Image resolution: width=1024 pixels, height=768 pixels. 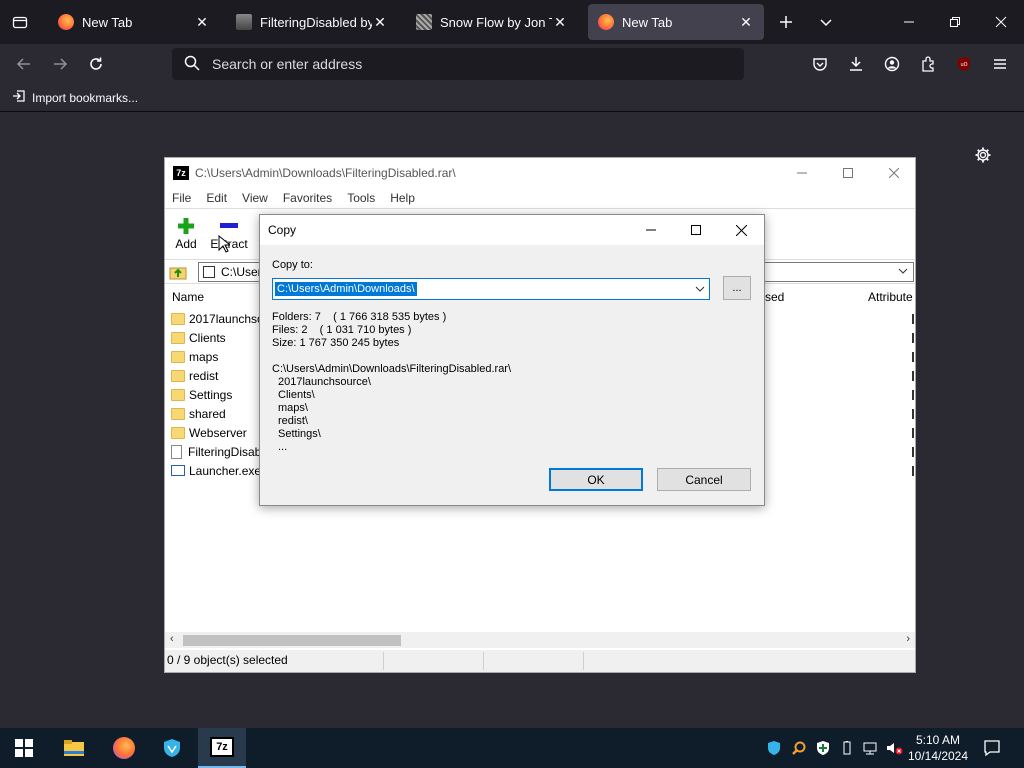 I want to click on ublock-origin-icon: uO, so click(x=964, y=64).